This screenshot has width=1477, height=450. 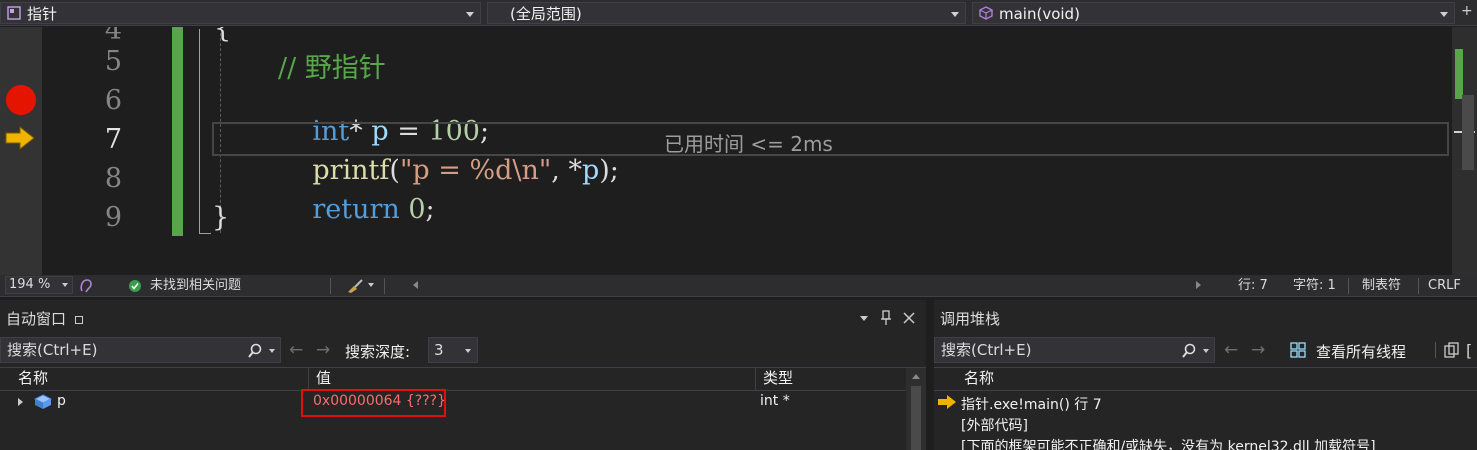 What do you see at coordinates (240, 13) in the screenshot?
I see `project-dropdown: 指针` at bounding box center [240, 13].